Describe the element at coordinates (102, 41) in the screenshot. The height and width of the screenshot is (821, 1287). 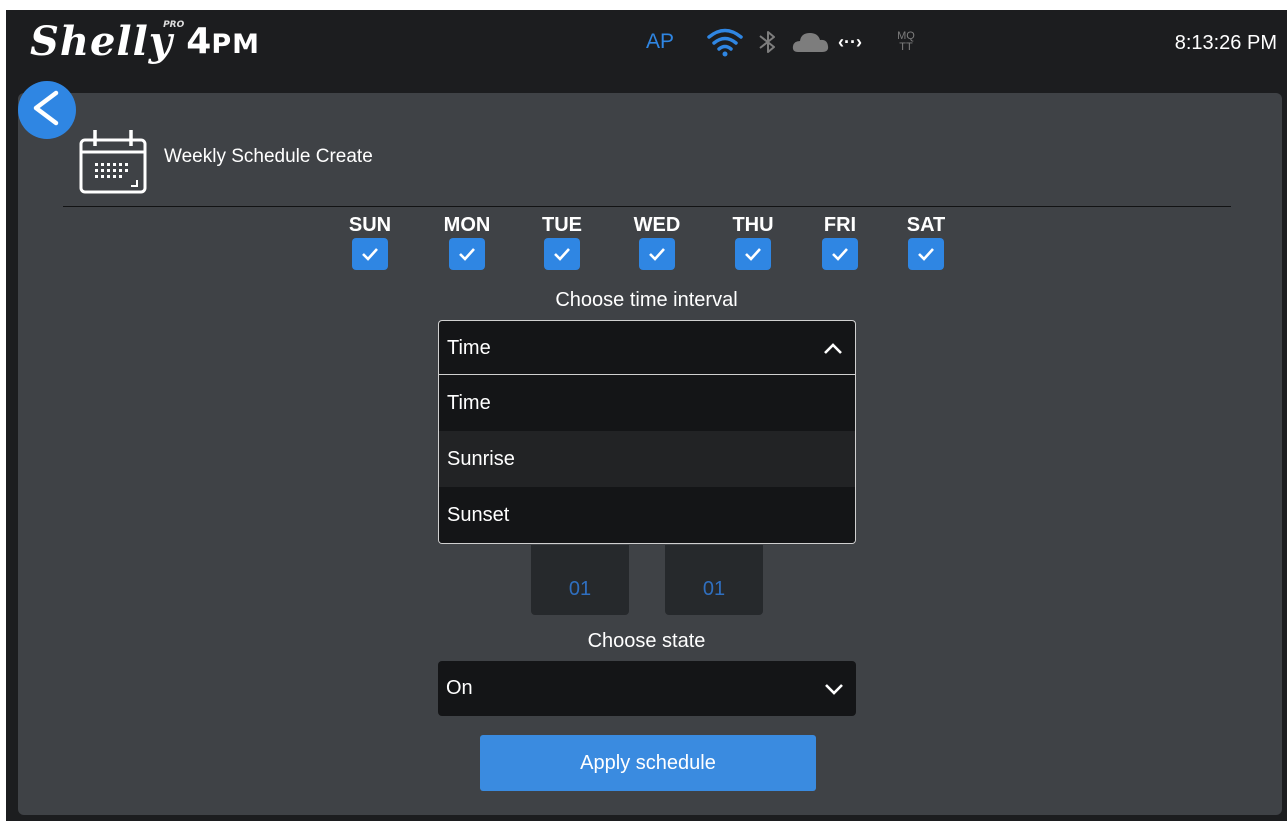
I see `brand-name: Shelly` at that location.